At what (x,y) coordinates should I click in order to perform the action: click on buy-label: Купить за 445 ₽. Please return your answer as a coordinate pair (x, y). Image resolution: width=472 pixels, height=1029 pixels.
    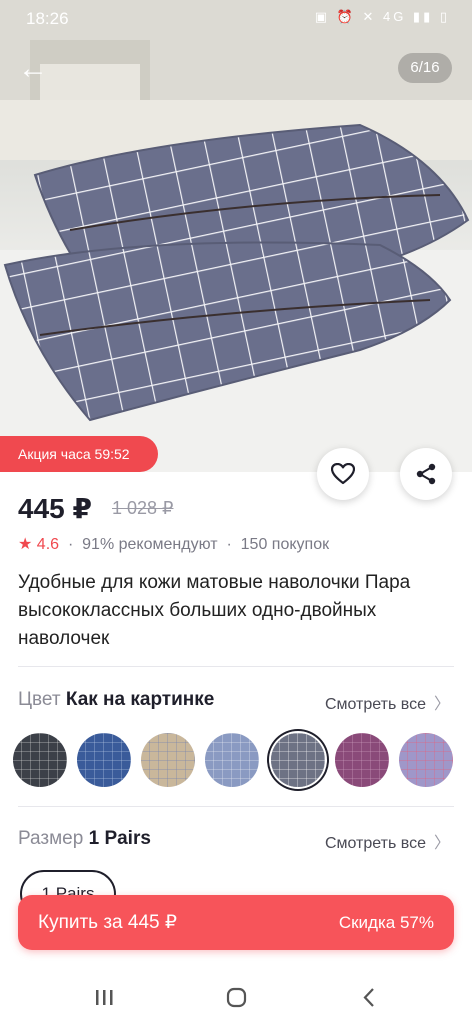
    Looking at the image, I should click on (107, 922).